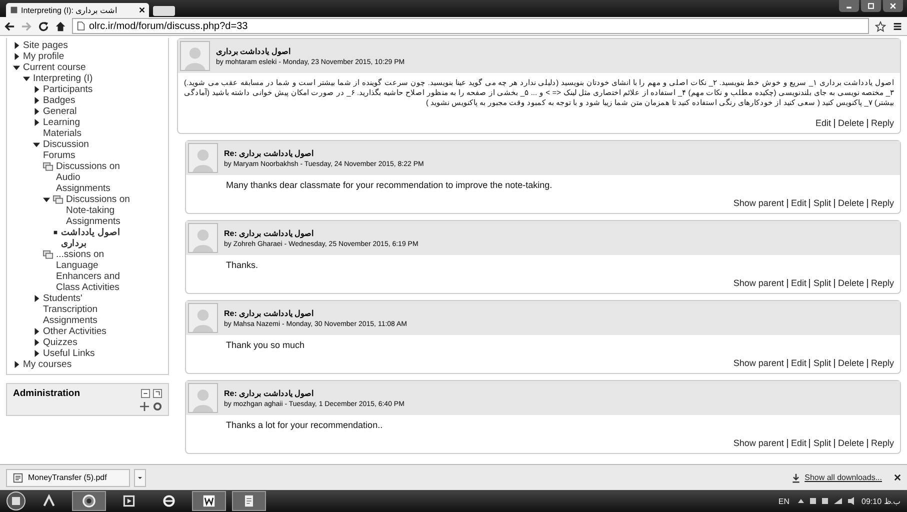  Describe the element at coordinates (826, 501) in the screenshot. I see `tray-icons` at that location.